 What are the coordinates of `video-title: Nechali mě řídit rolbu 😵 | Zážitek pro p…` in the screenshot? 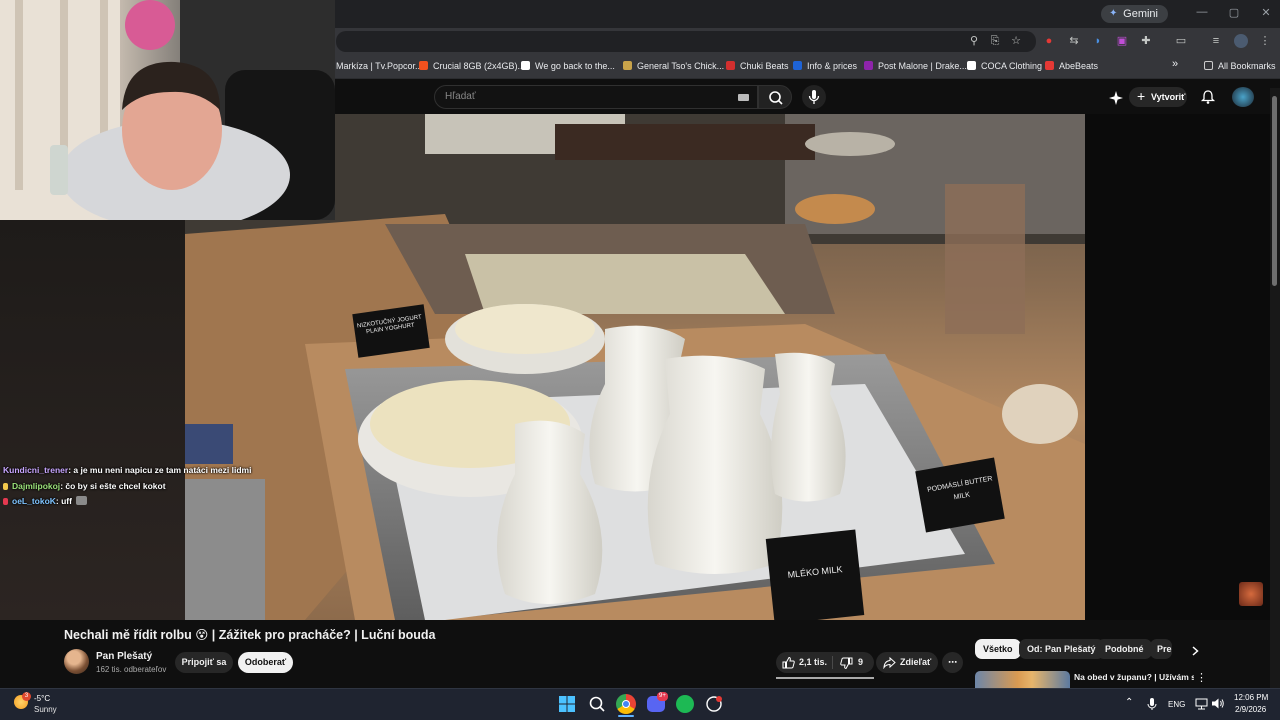 It's located at (250, 635).